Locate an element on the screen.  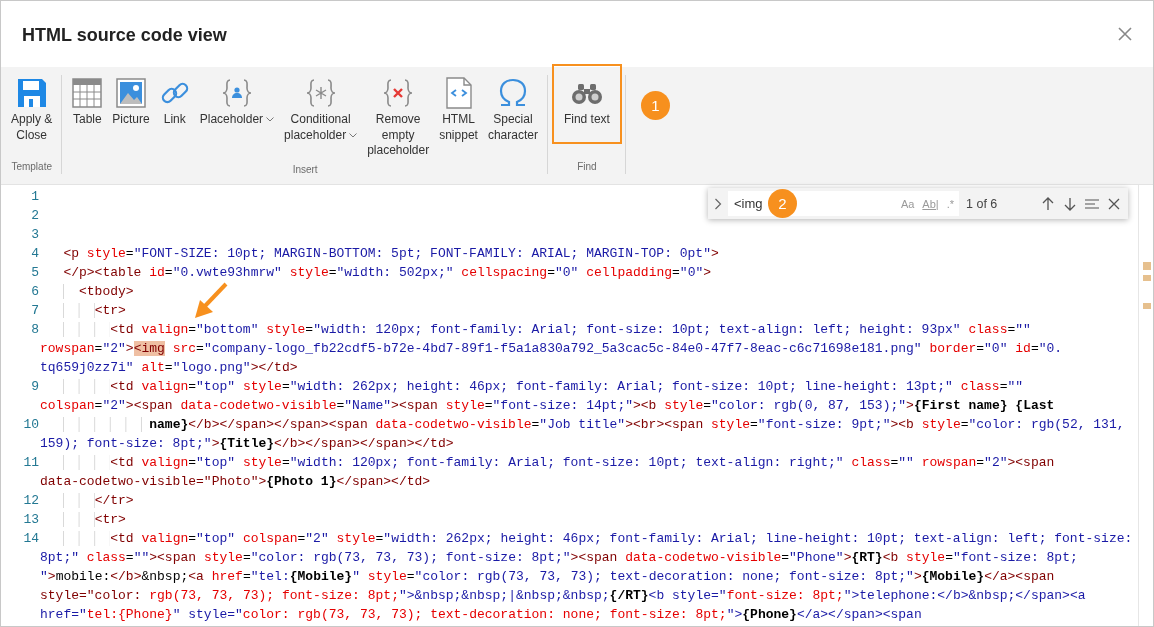
line-number: 7 is located at coordinates (35, 311).